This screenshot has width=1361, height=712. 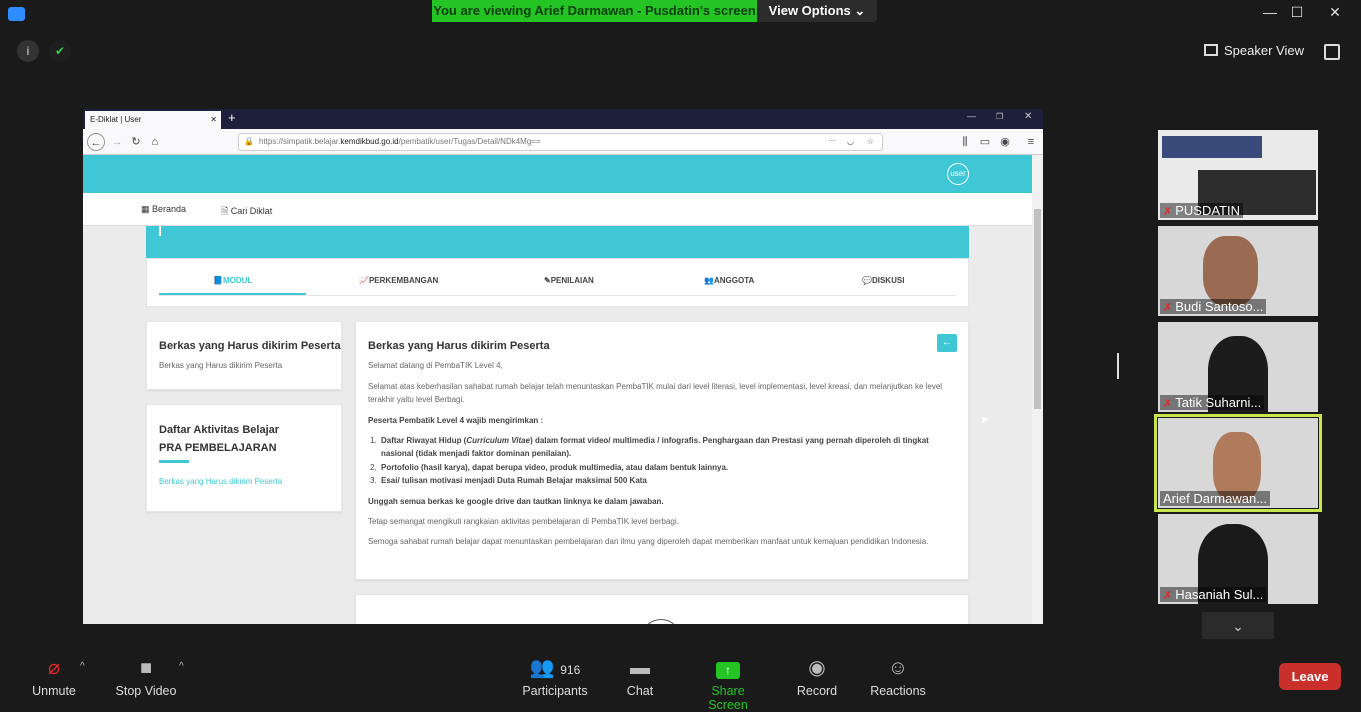 I want to click on scrollbar-thumb, so click(x=1037, y=309).